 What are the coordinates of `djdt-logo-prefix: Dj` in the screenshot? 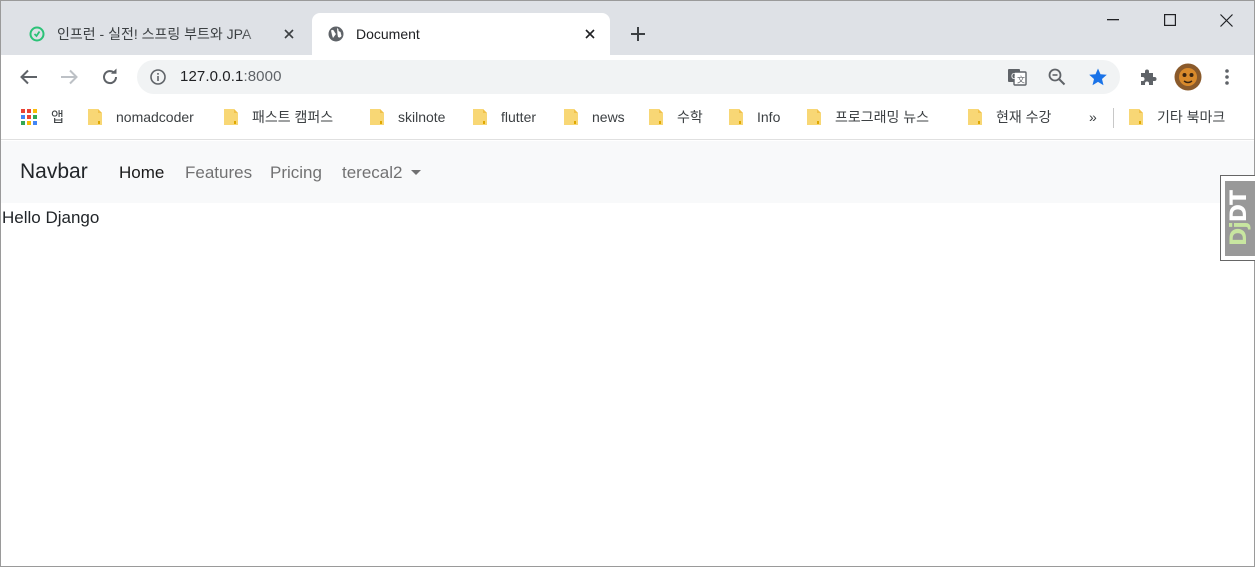 It's located at (1240, 234).